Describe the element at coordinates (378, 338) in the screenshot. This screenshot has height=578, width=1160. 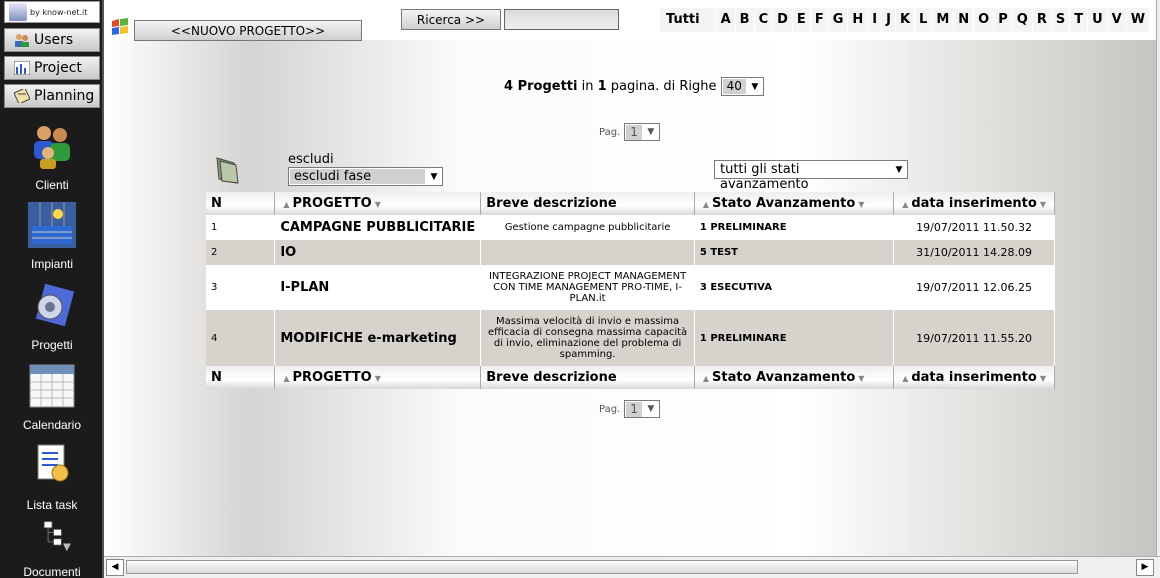
I see `cell-project-link: MODIFICHE e-marketing` at that location.